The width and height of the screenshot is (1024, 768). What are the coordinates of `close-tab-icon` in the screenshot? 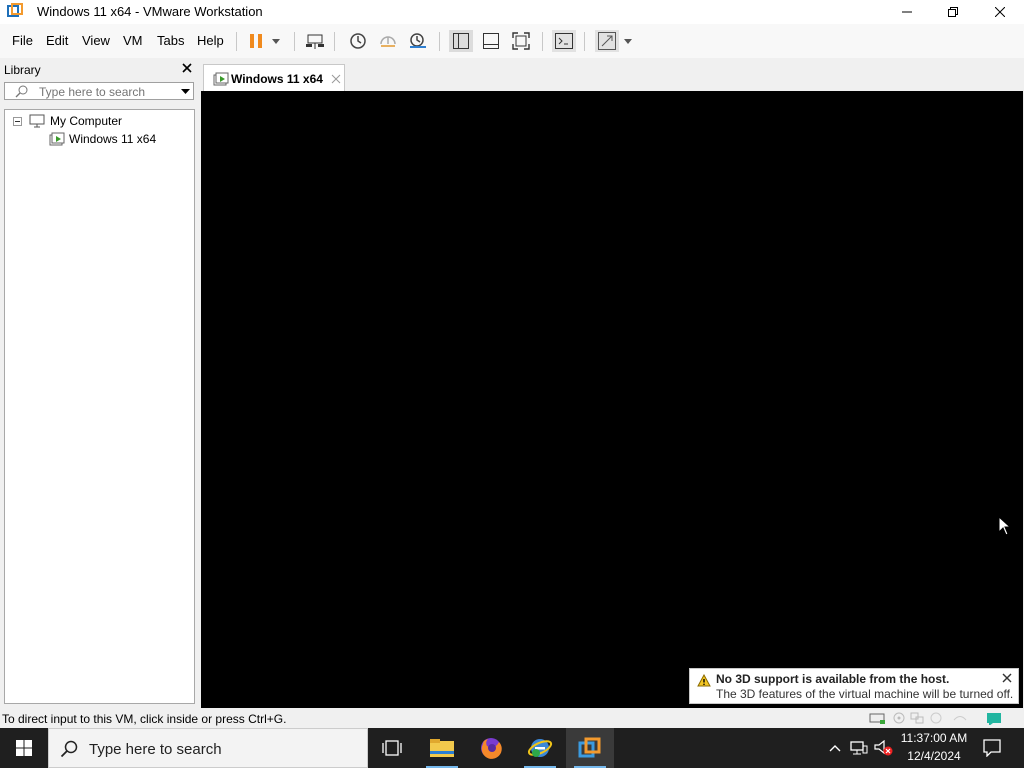 It's located at (336, 79).